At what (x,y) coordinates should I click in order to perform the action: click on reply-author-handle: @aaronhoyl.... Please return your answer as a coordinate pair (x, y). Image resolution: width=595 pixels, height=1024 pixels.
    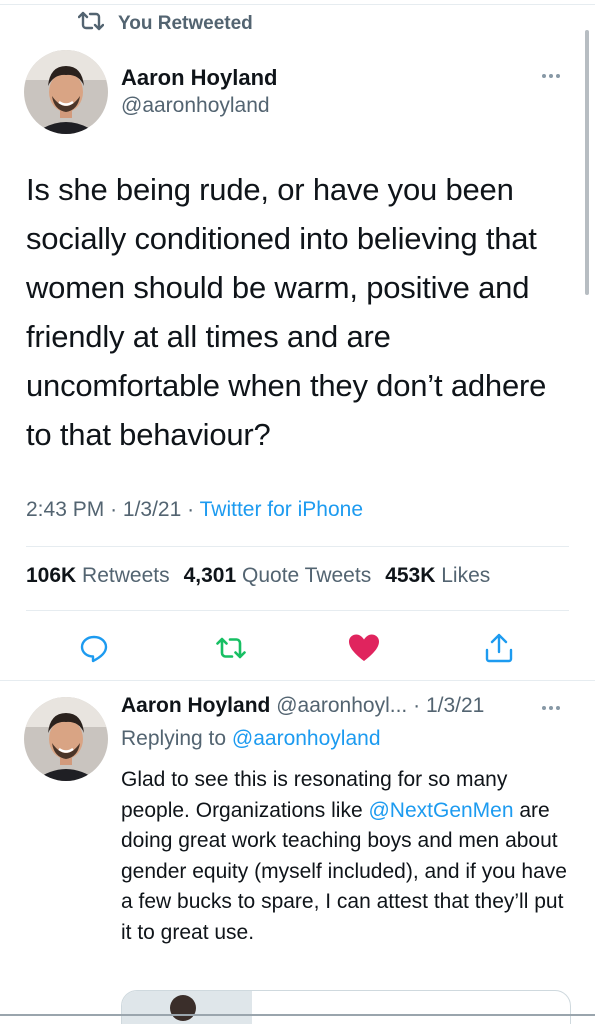
    Looking at the image, I should click on (341, 705).